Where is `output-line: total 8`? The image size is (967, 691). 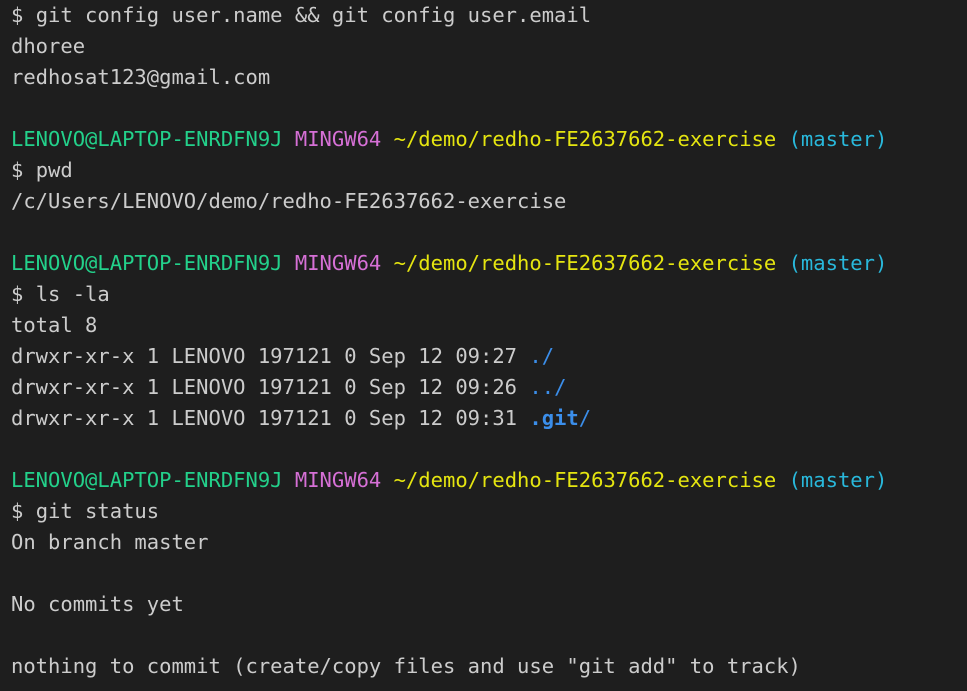 output-line: total 8 is located at coordinates (54, 325).